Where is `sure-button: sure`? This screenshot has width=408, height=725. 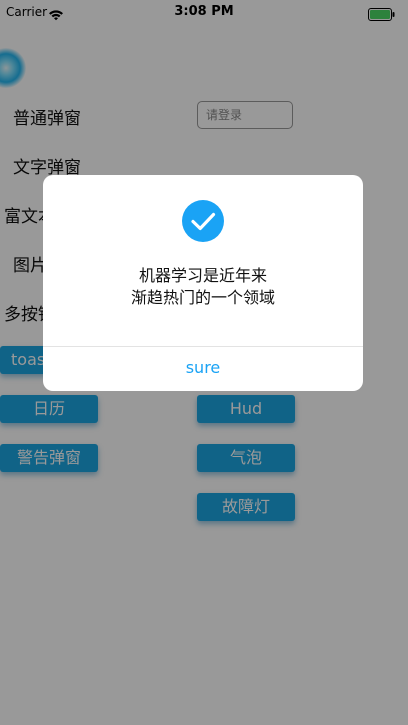 sure-button: sure is located at coordinates (203, 369).